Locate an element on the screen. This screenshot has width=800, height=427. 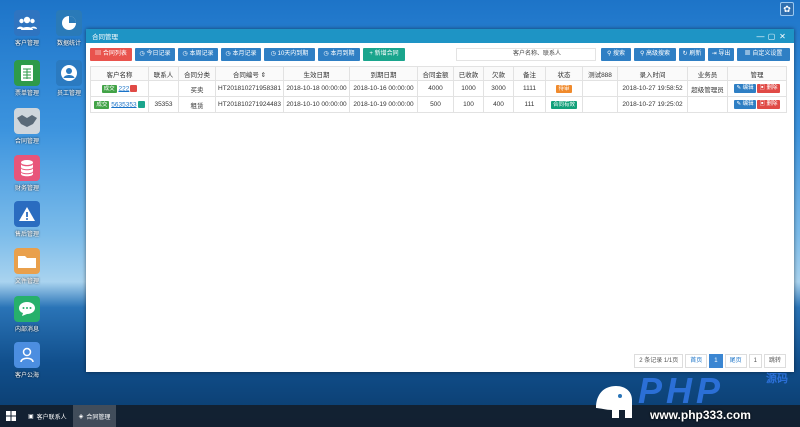
cell-customer-name: 成交 222 is located at coordinates (119, 88).